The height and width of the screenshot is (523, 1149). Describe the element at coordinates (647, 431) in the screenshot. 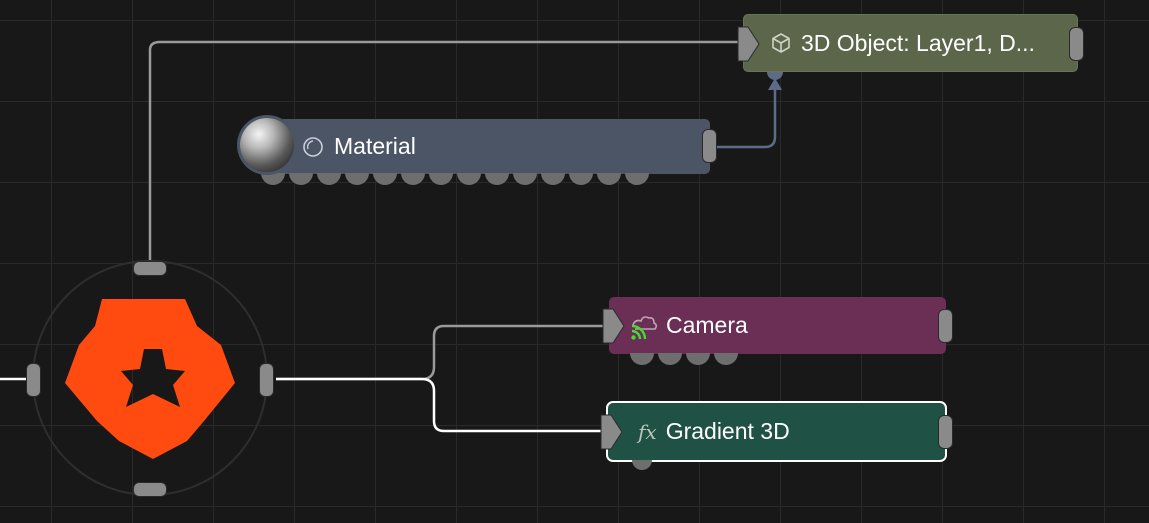

I see `fx-icon: fx` at that location.